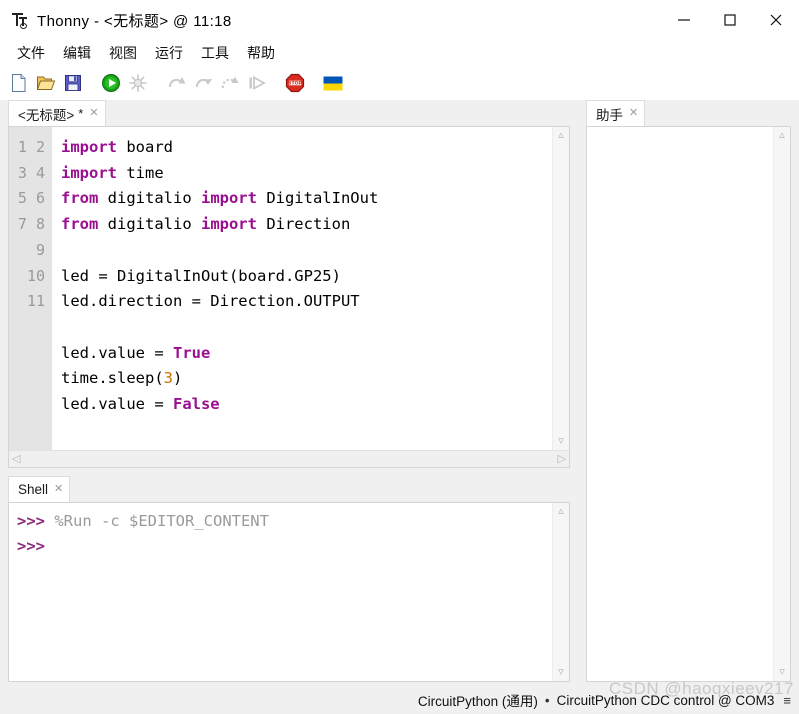  I want to click on editor-vertical-scrollbar: ▵ ▿, so click(560, 288).